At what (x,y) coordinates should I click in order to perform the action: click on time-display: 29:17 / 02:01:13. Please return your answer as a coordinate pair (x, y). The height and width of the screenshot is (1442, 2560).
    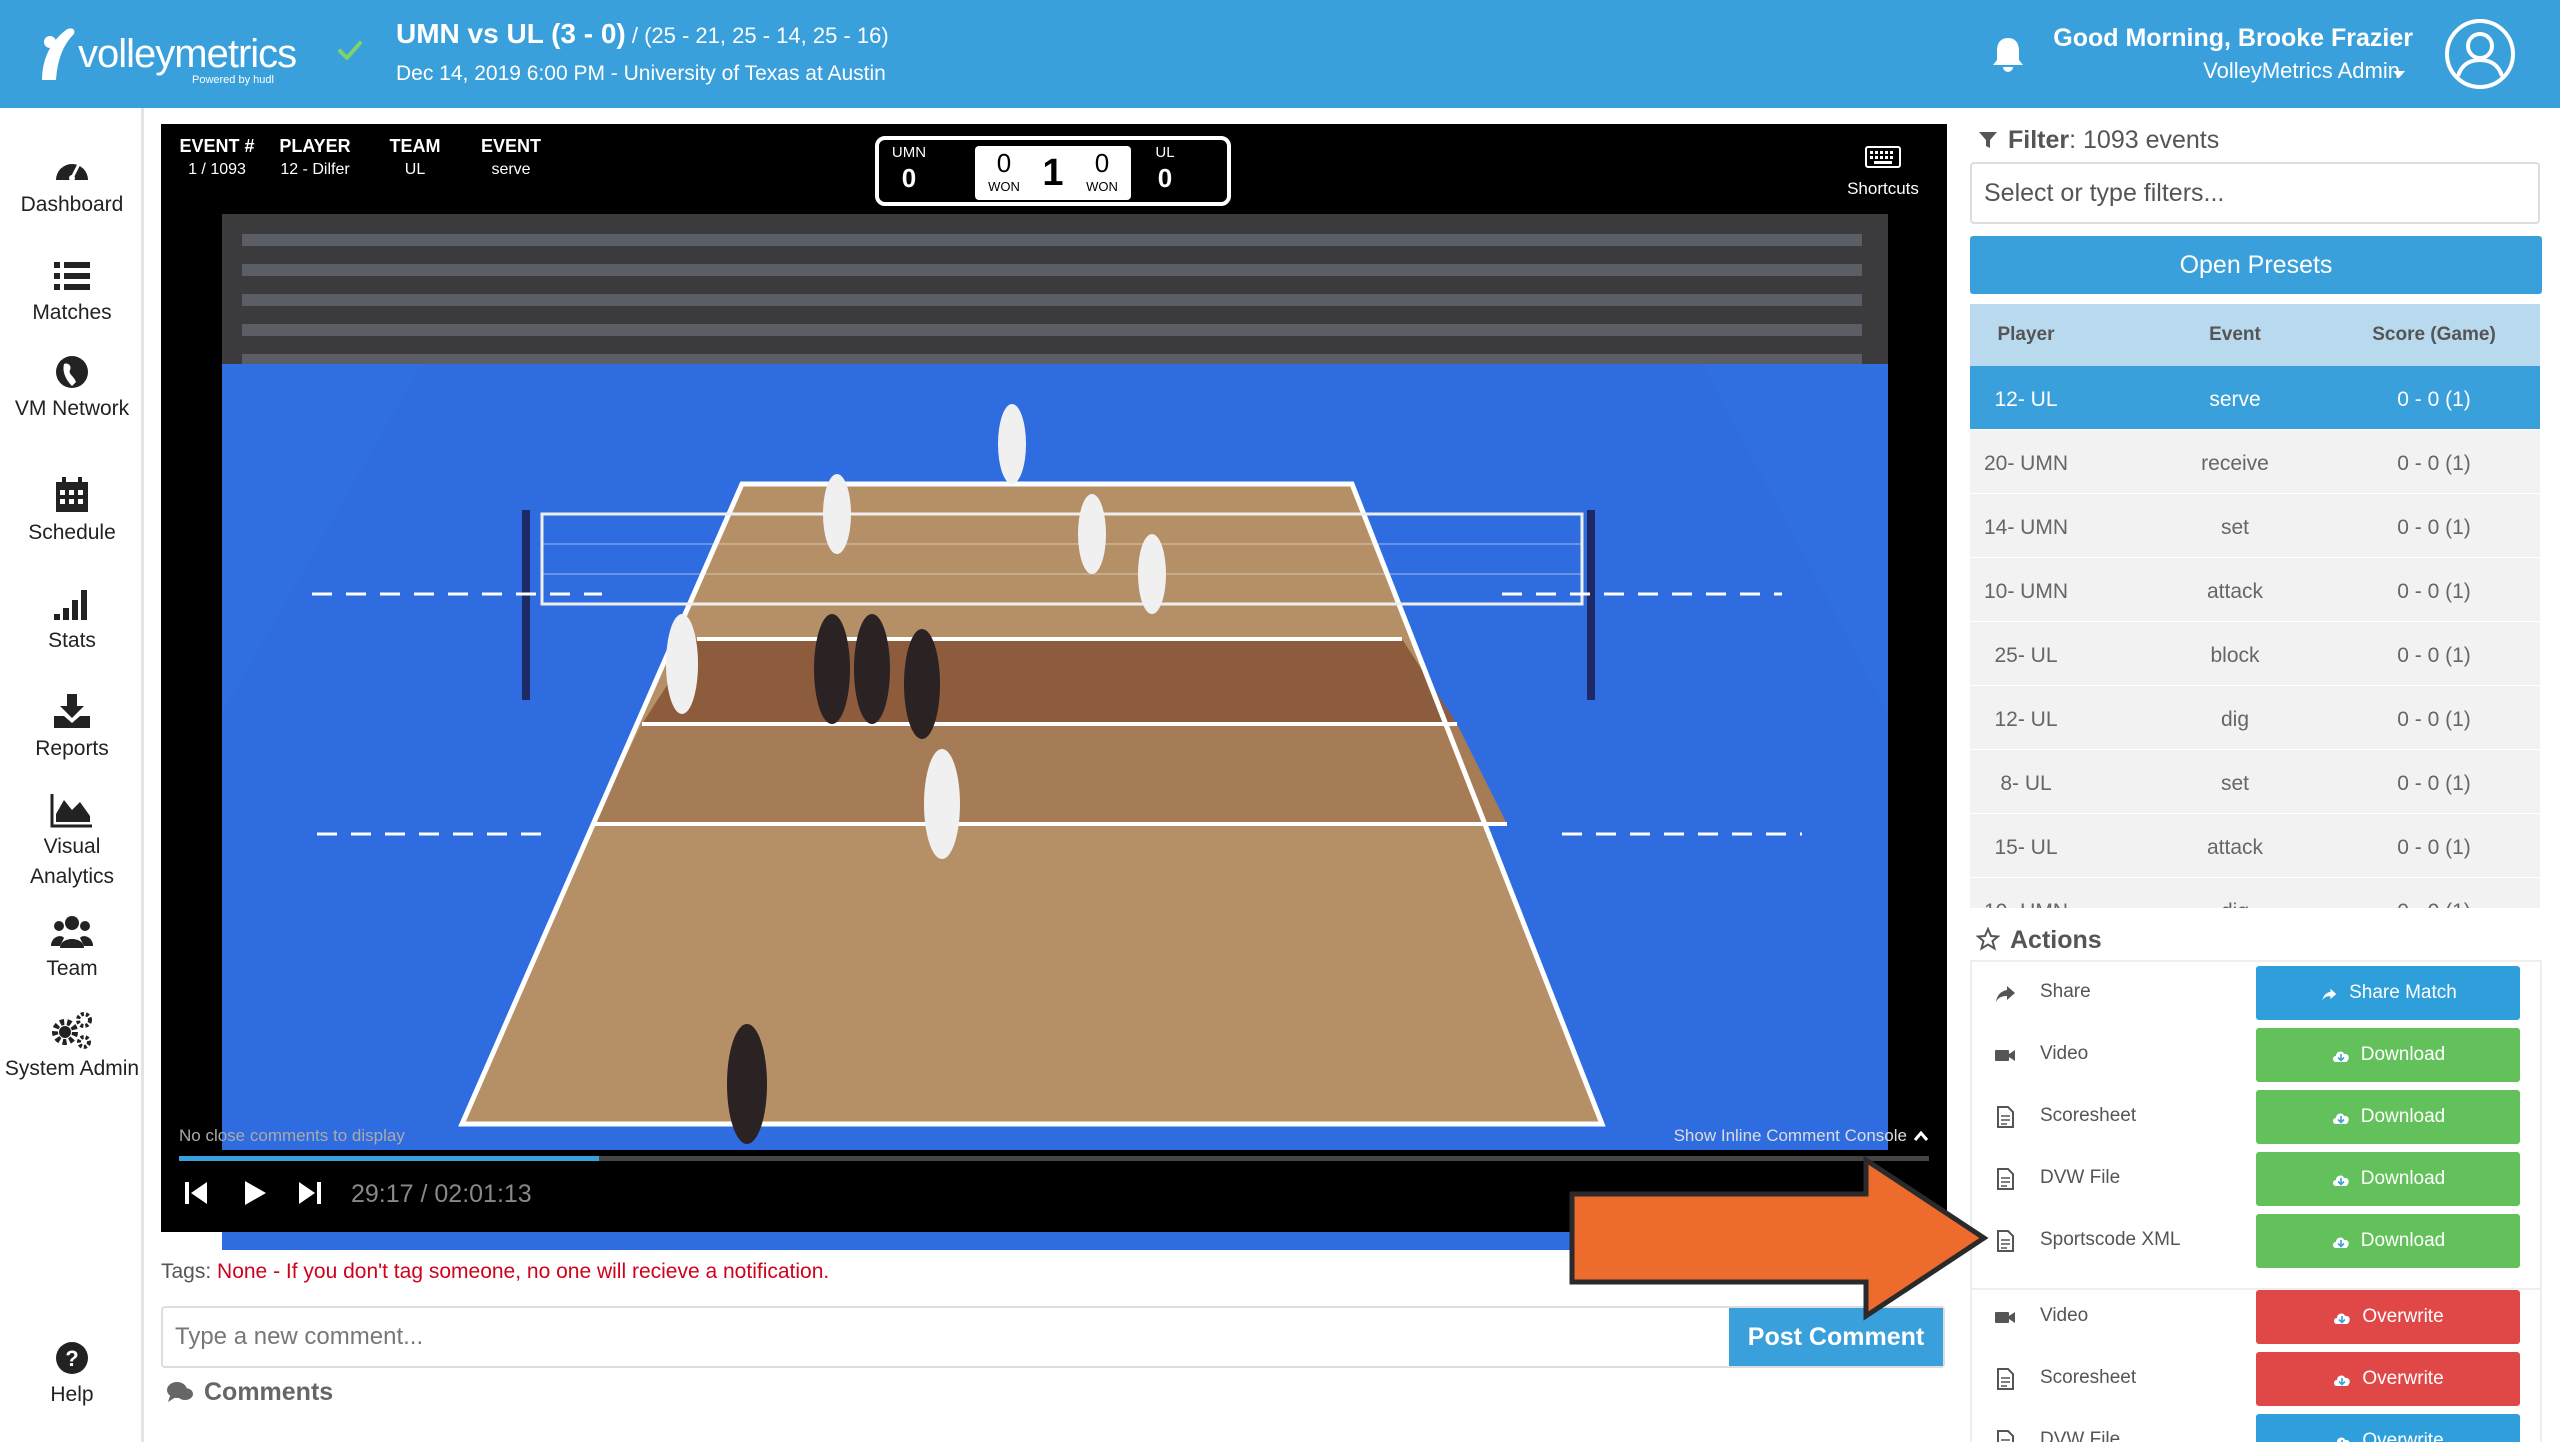
    Looking at the image, I should click on (441, 1194).